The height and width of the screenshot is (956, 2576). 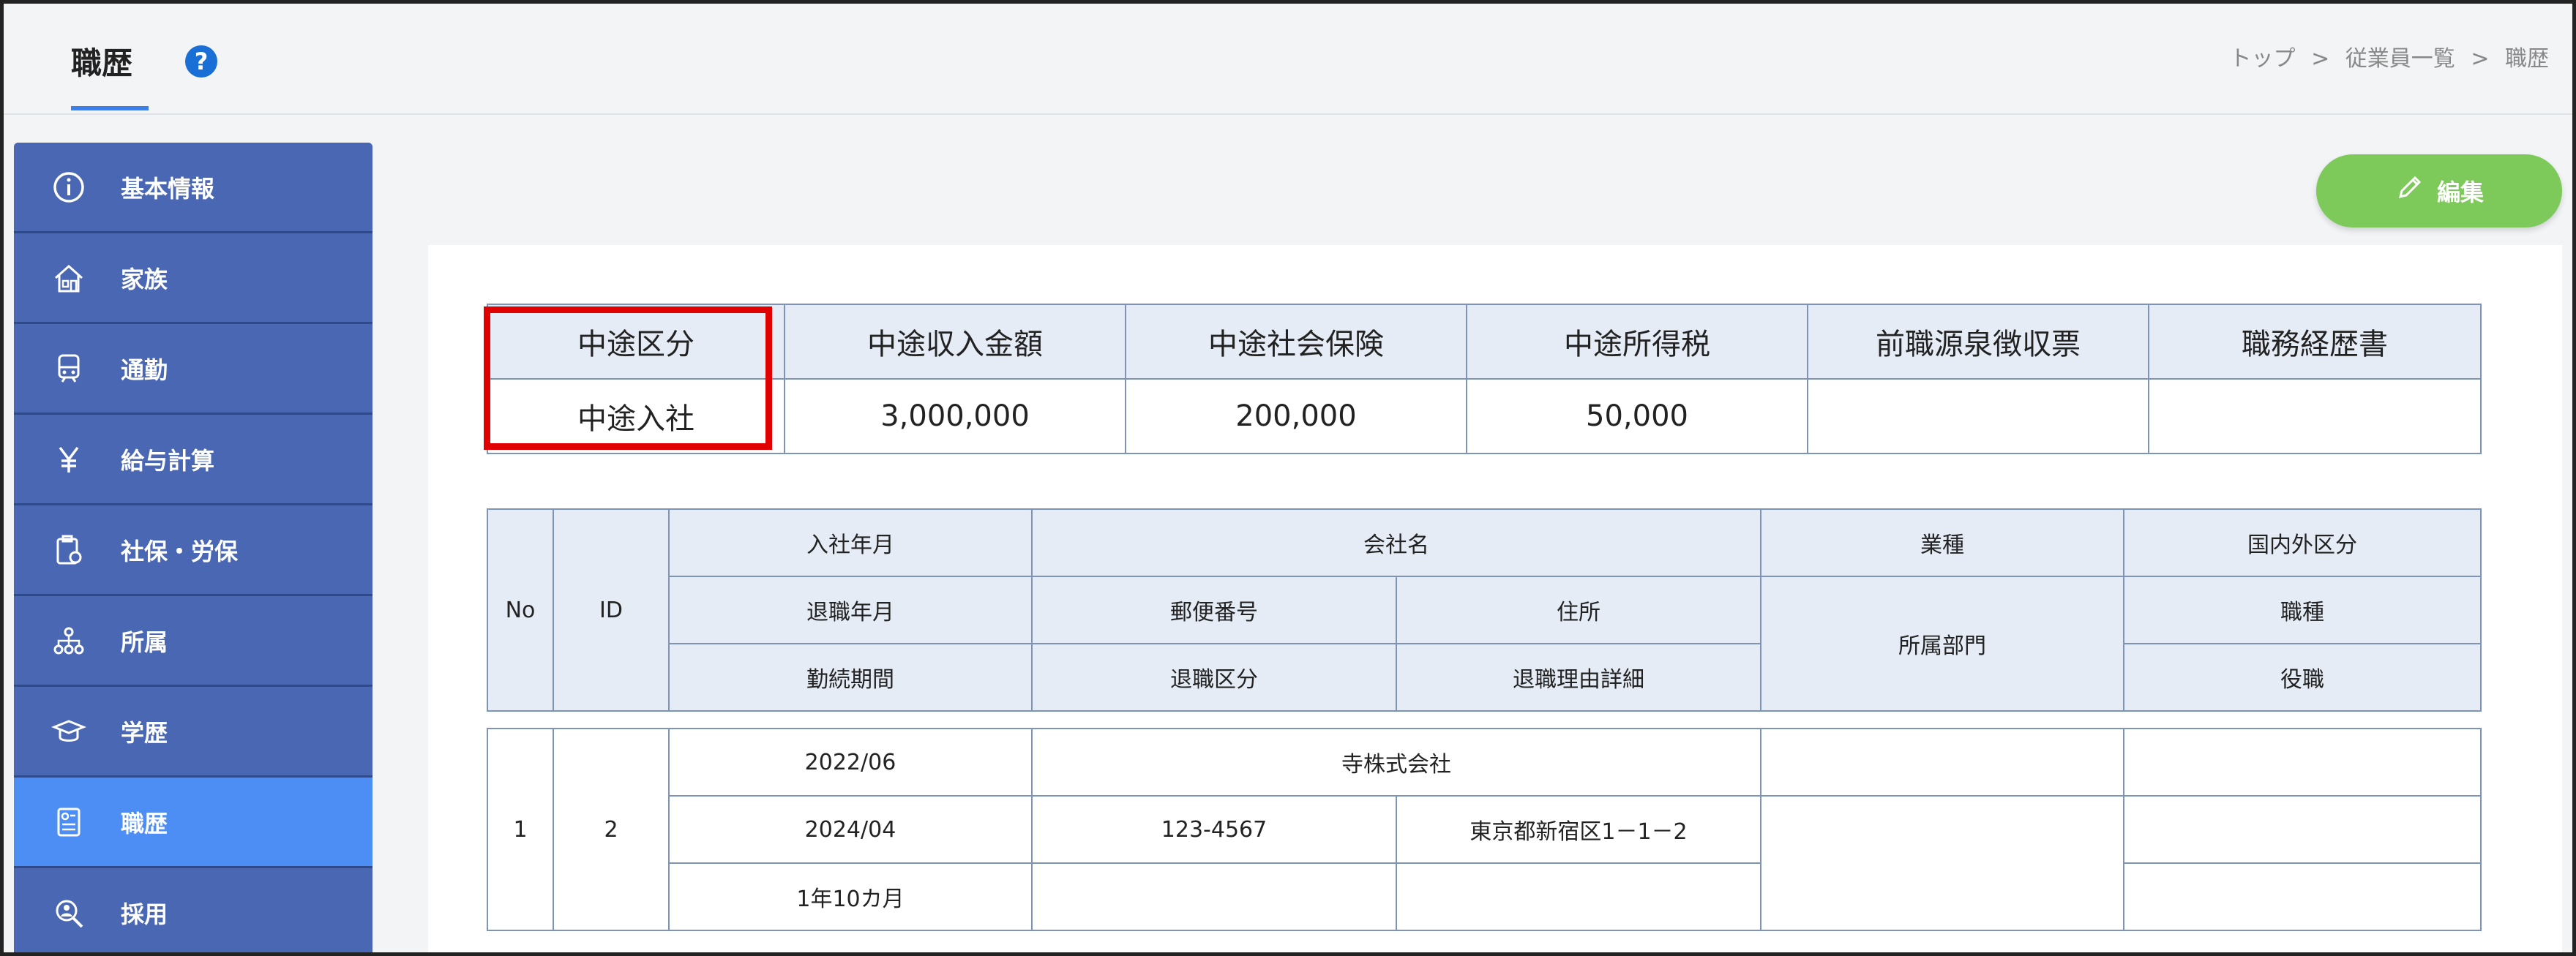 I want to click on graduation-cap-icon, so click(x=69, y=731).